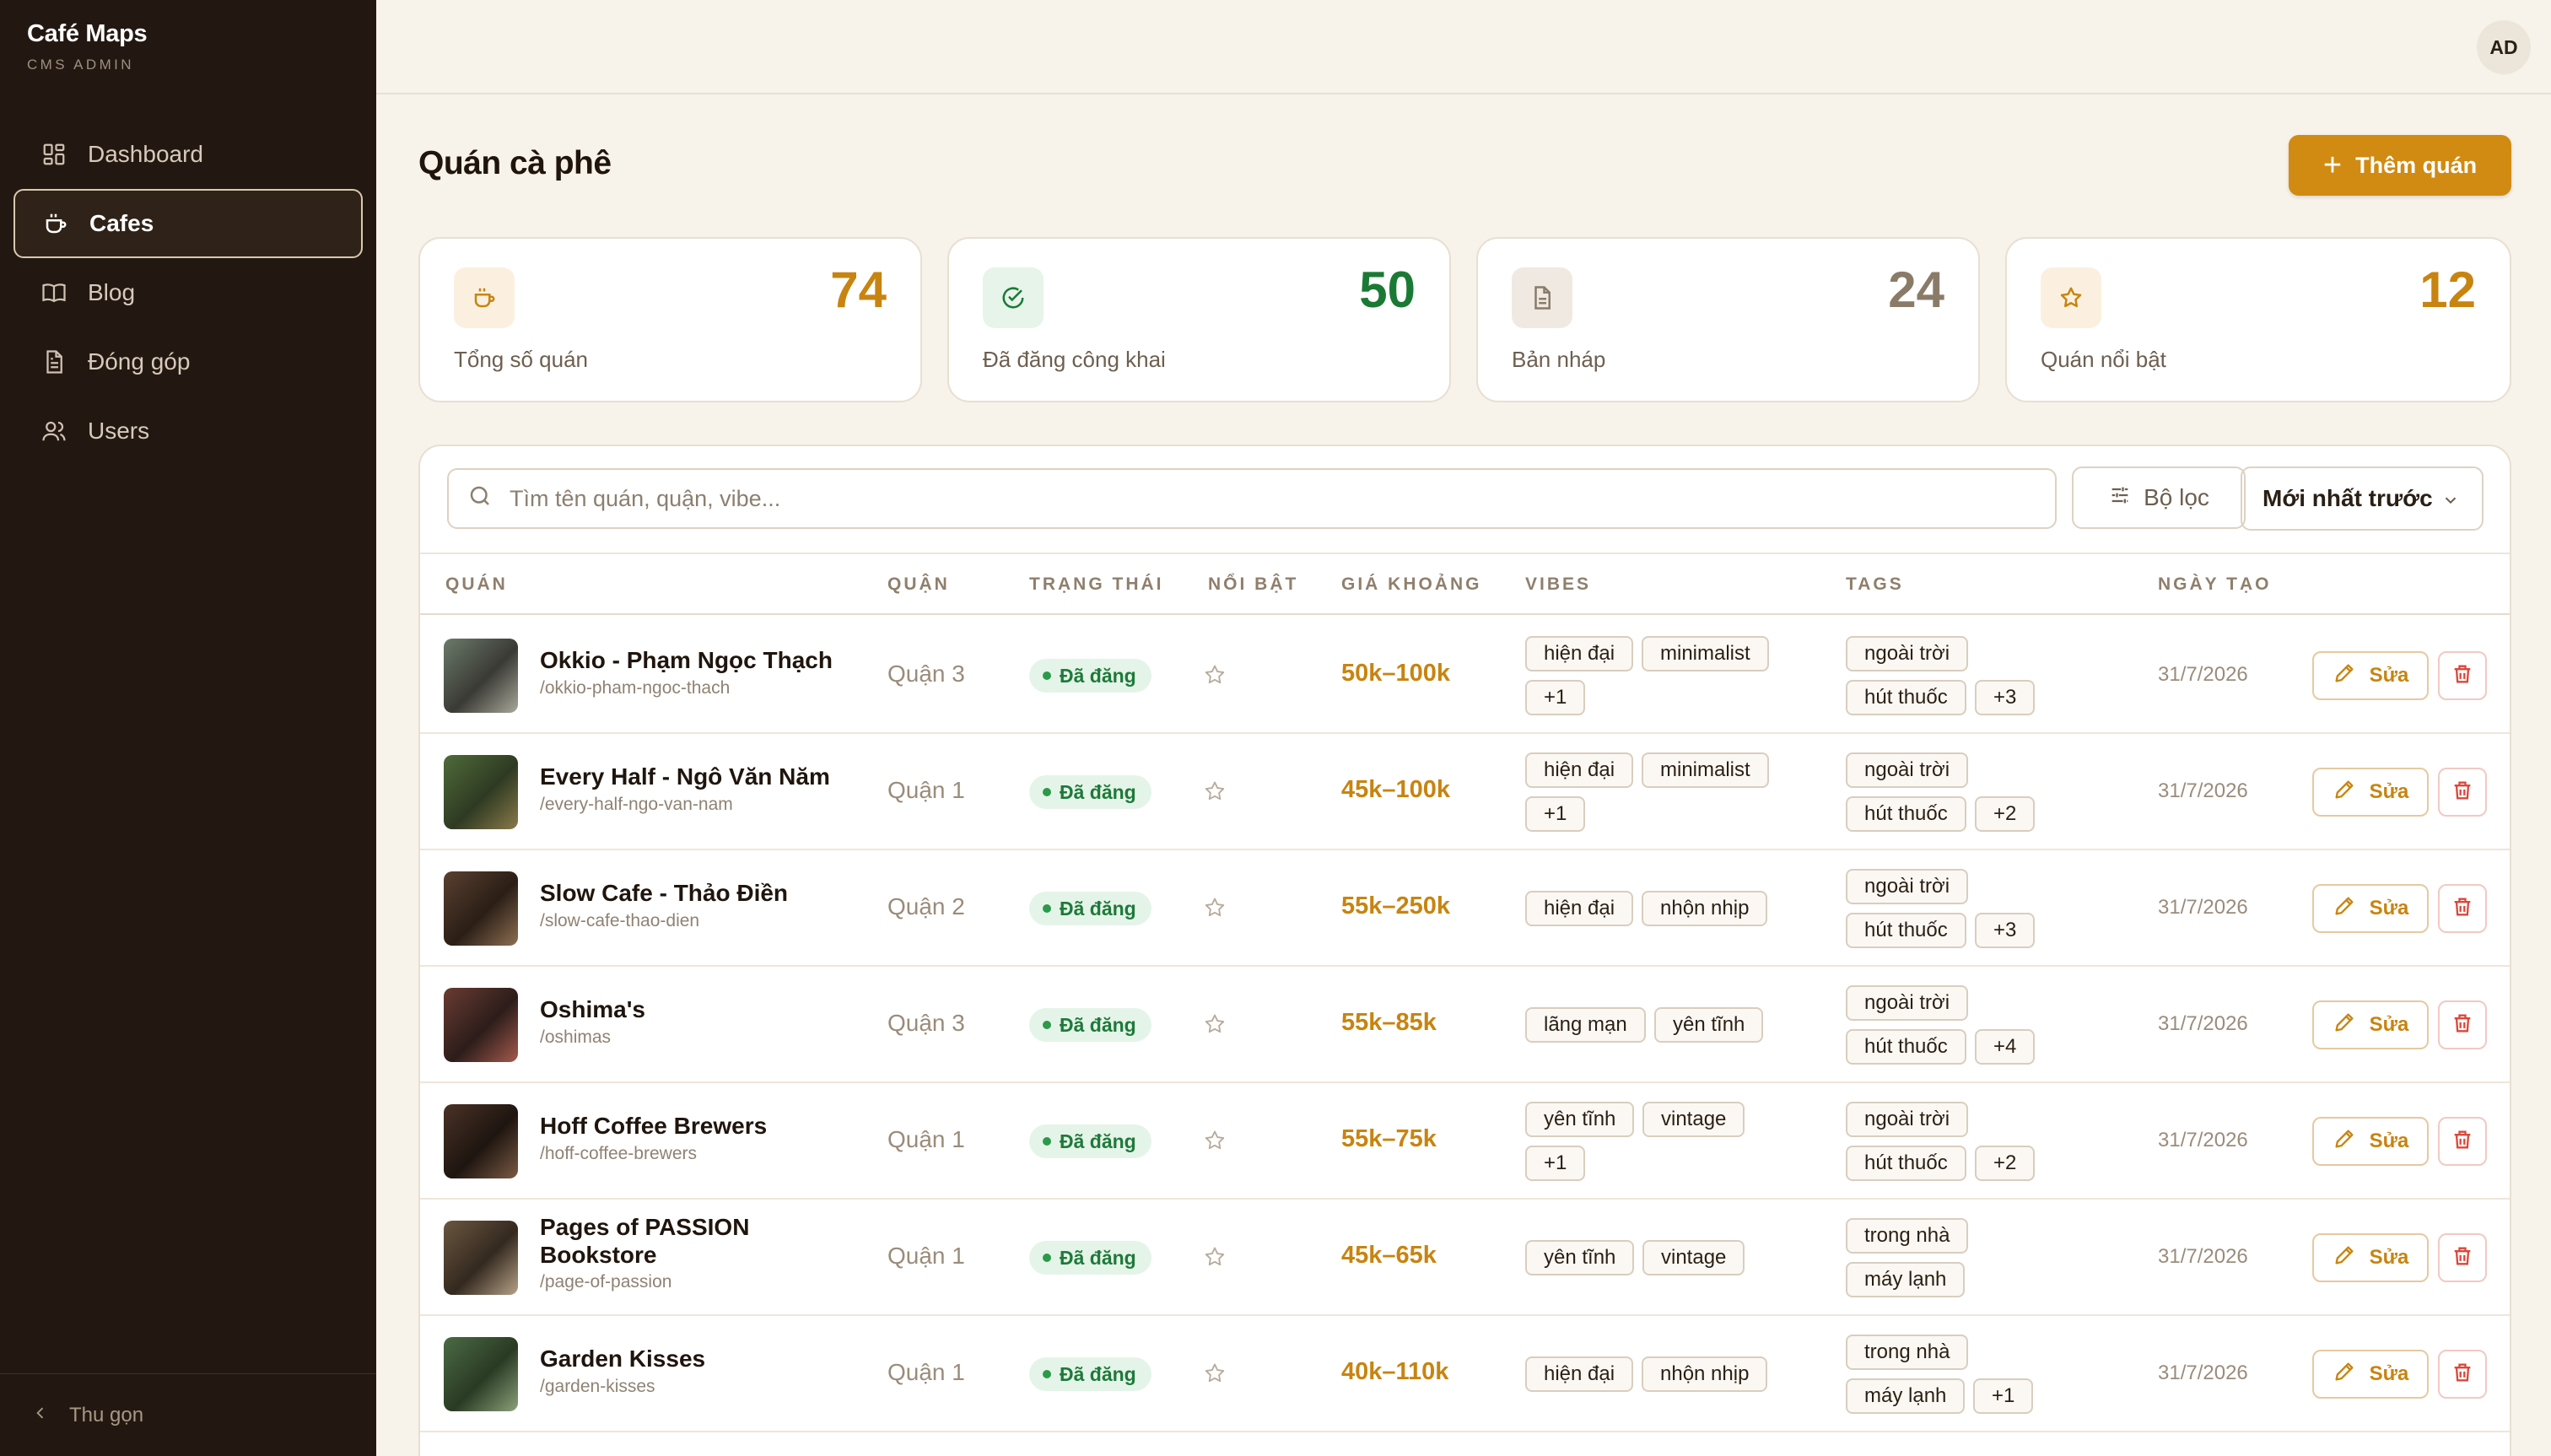 The height and width of the screenshot is (1456, 2551). Describe the element at coordinates (481, 792) in the screenshot. I see `cafe-thumbnail` at that location.